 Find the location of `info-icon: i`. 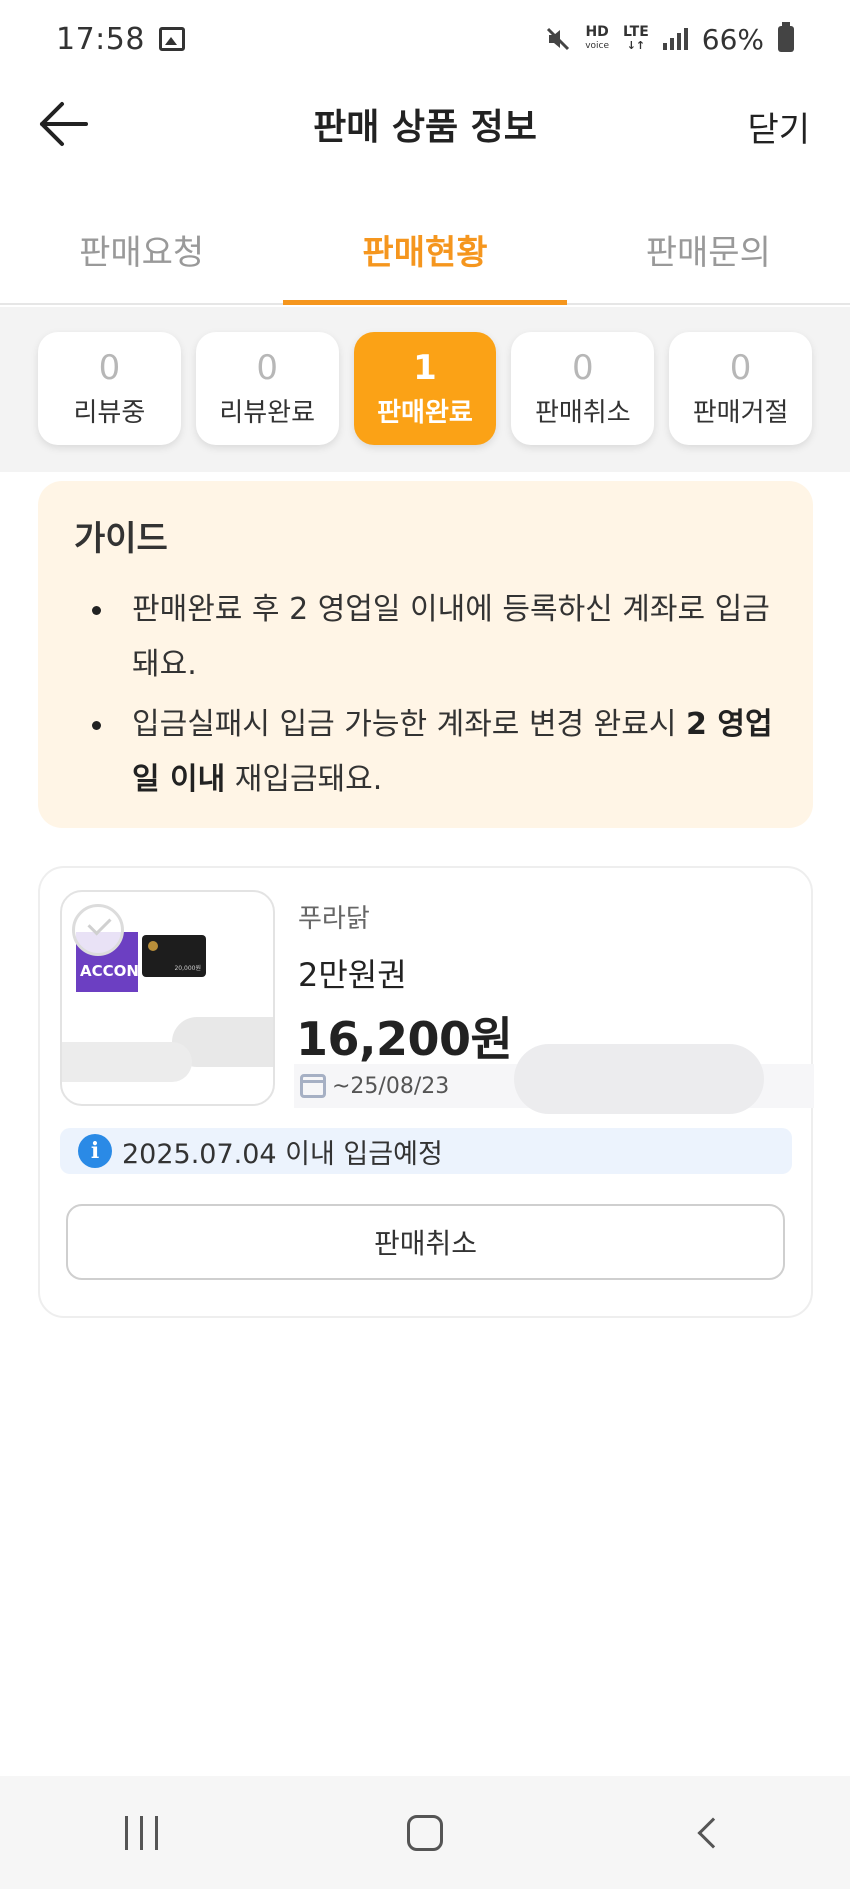

info-icon: i is located at coordinates (95, 1151).